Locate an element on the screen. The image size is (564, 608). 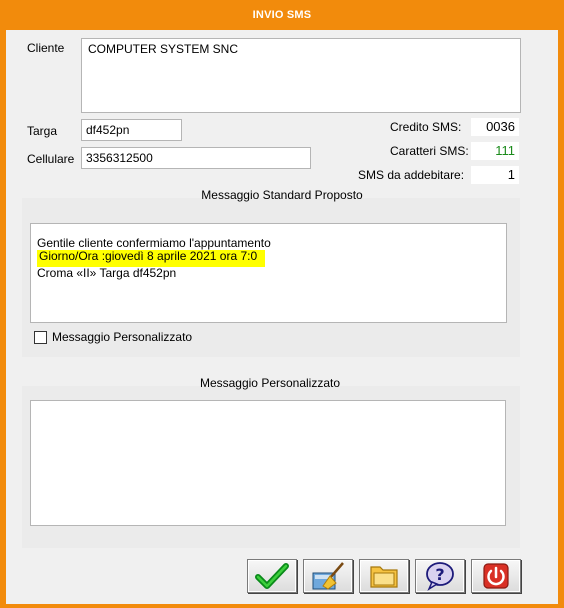
cellulare-value: 3356312500 is located at coordinates (119, 158).